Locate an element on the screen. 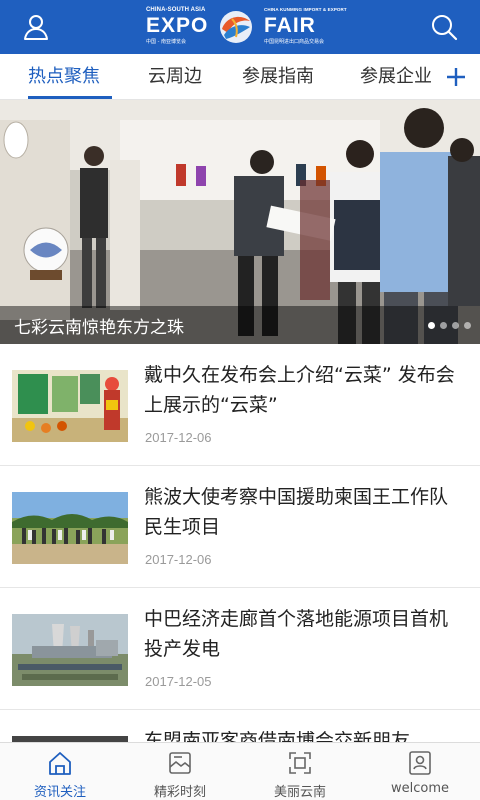 This screenshot has width=480, height=800. user-icon is located at coordinates (36, 27).